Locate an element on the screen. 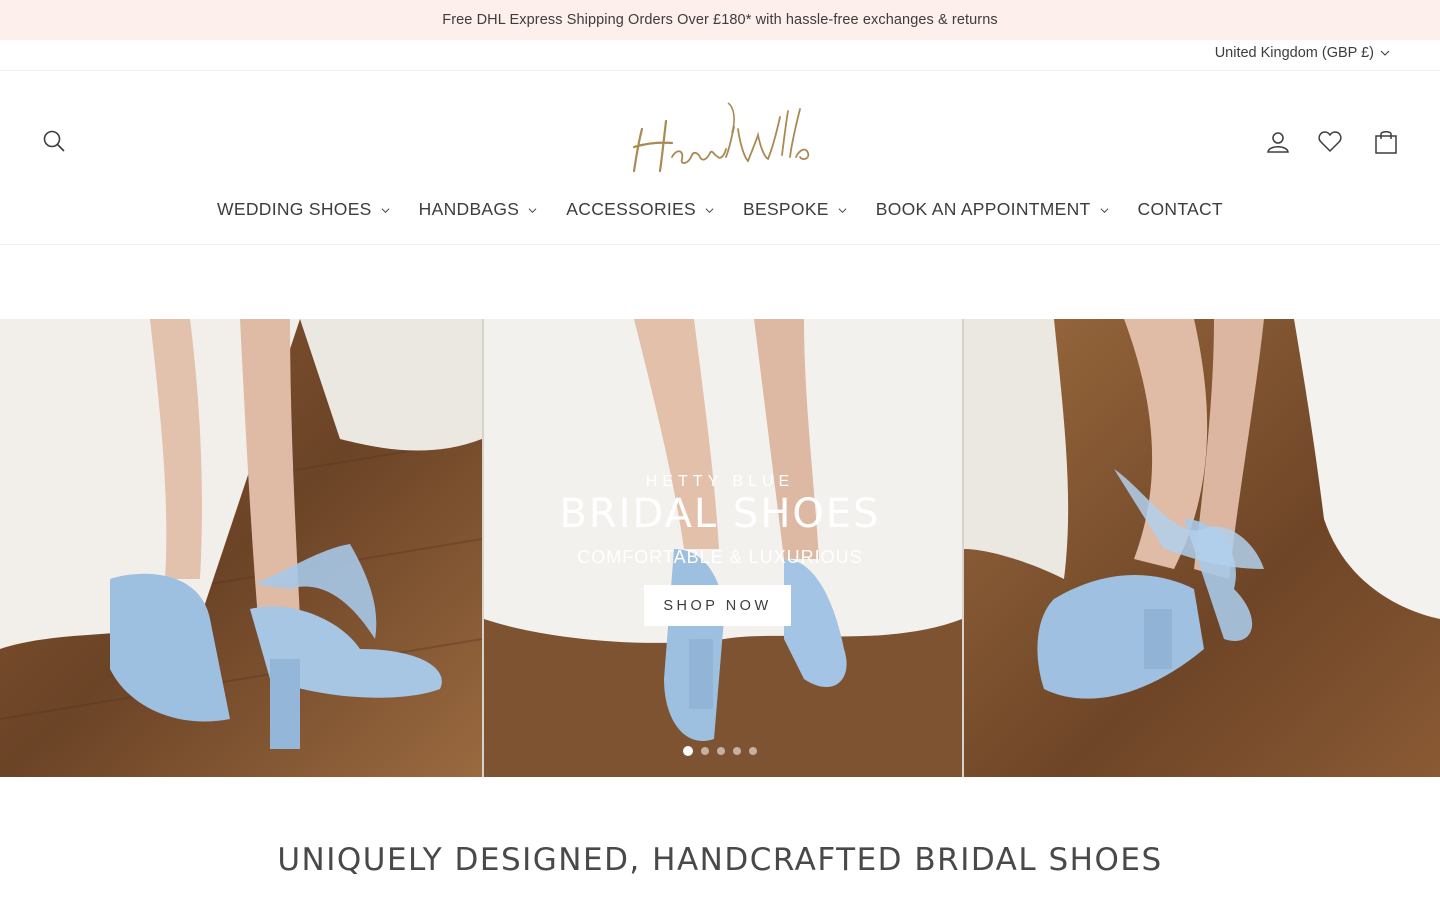 The image size is (1440, 900). slide-indicators is located at coordinates (720, 751).